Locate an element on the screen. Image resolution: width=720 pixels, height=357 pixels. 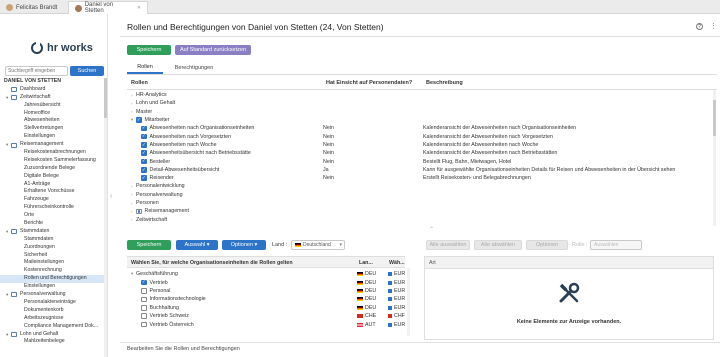
sidebar-item: Stammdaten is located at coordinates (52, 240).